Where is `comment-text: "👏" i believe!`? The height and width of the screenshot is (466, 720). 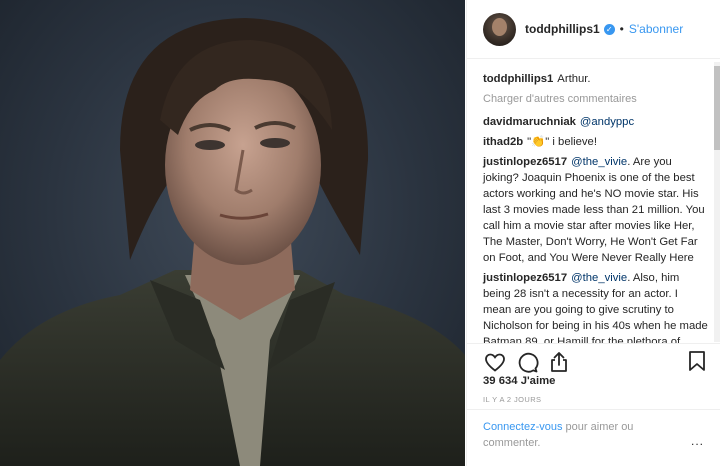 comment-text: "👏" i believe! is located at coordinates (562, 142).